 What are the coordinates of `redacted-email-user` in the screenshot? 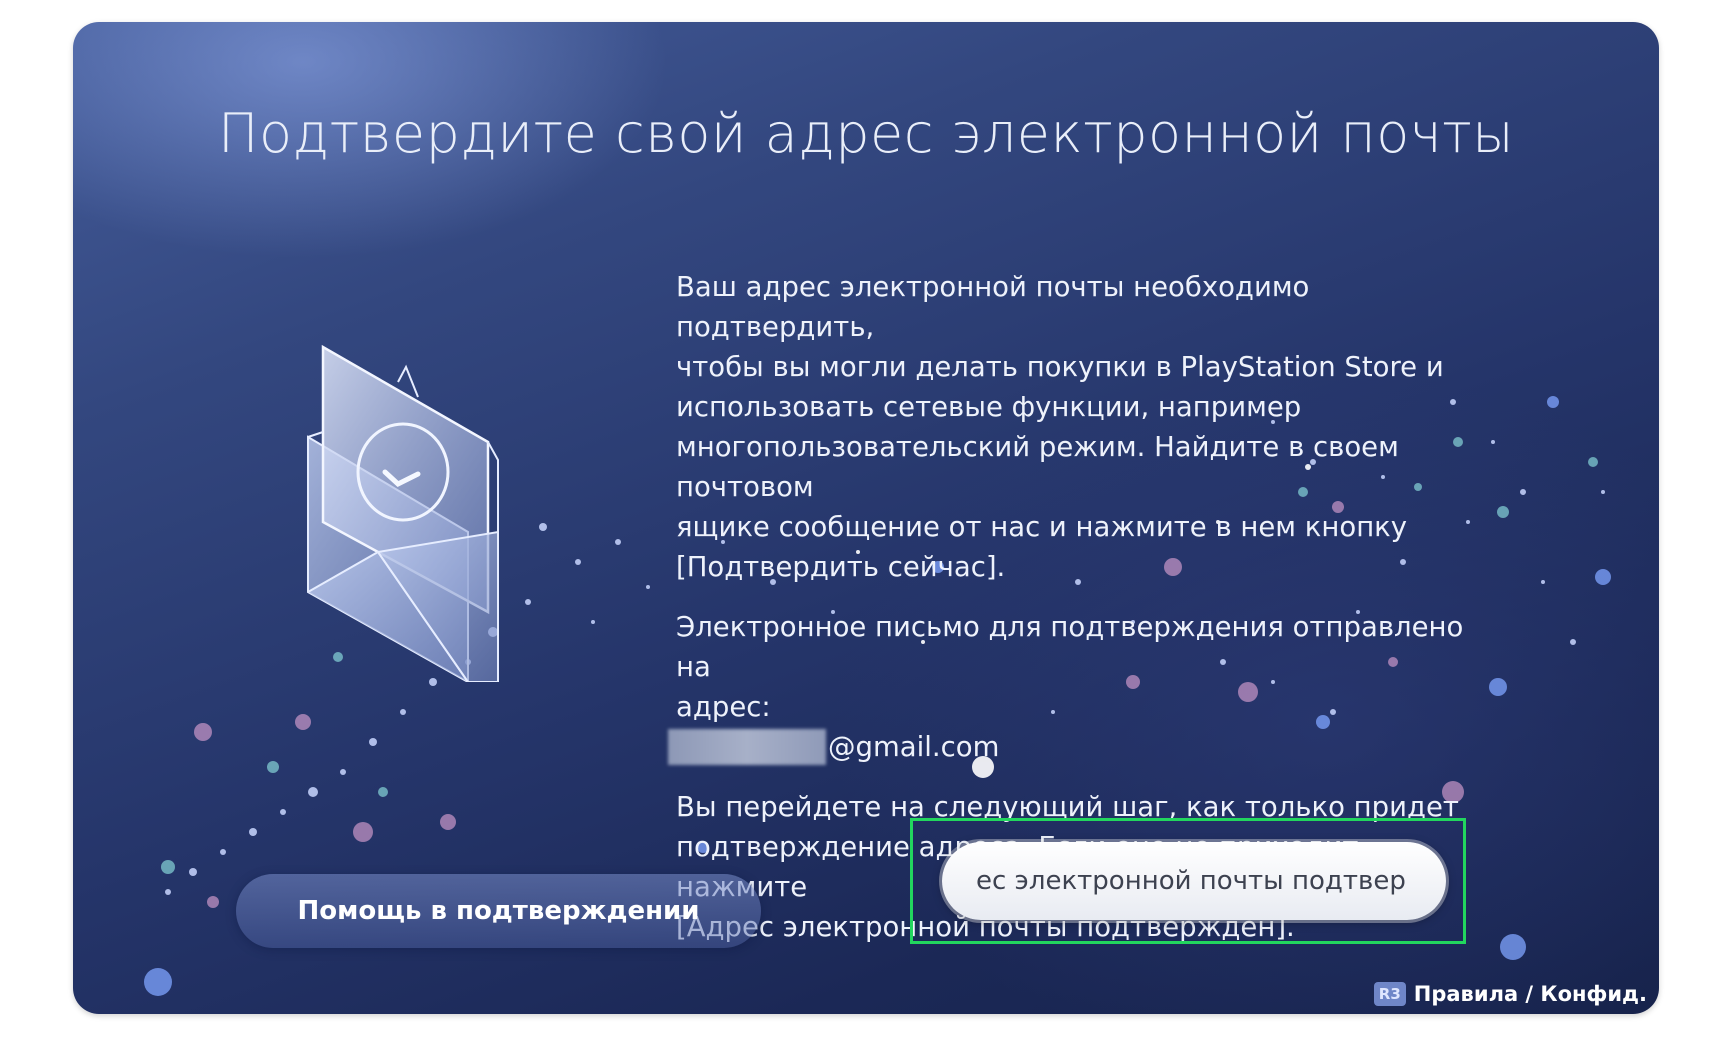 It's located at (747, 747).